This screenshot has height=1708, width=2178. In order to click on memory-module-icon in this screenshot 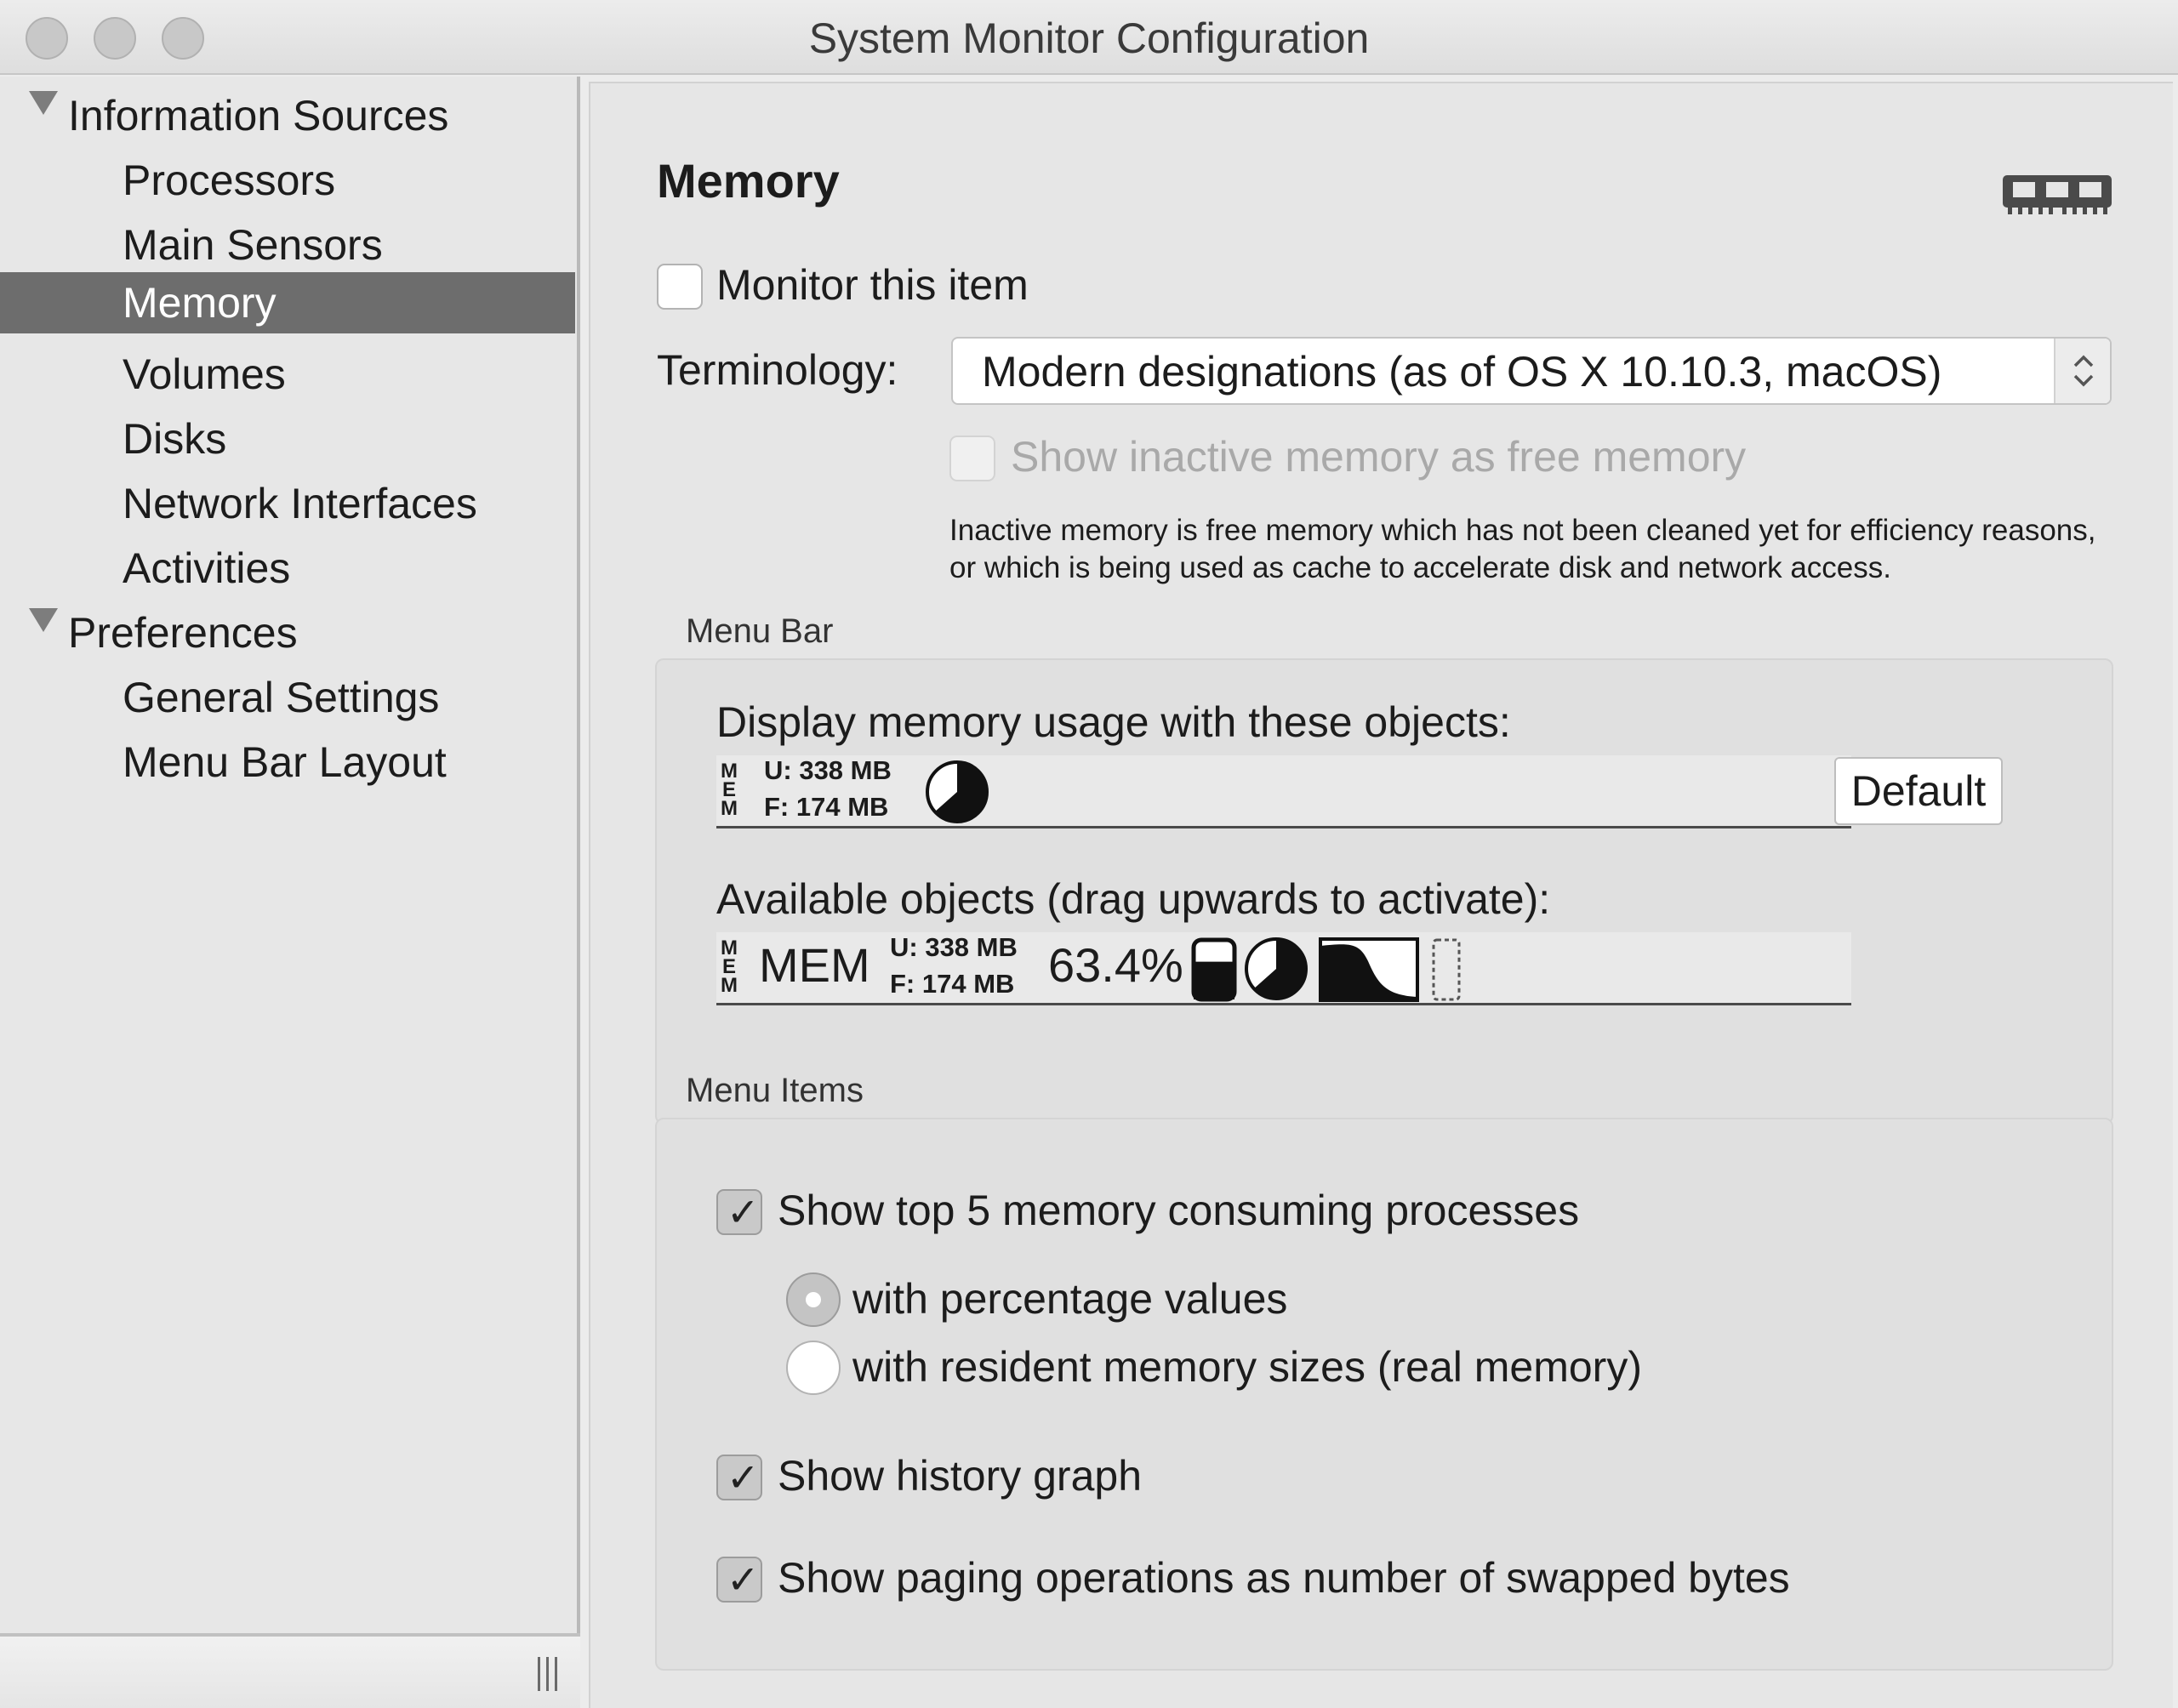, I will do `click(2057, 194)`.